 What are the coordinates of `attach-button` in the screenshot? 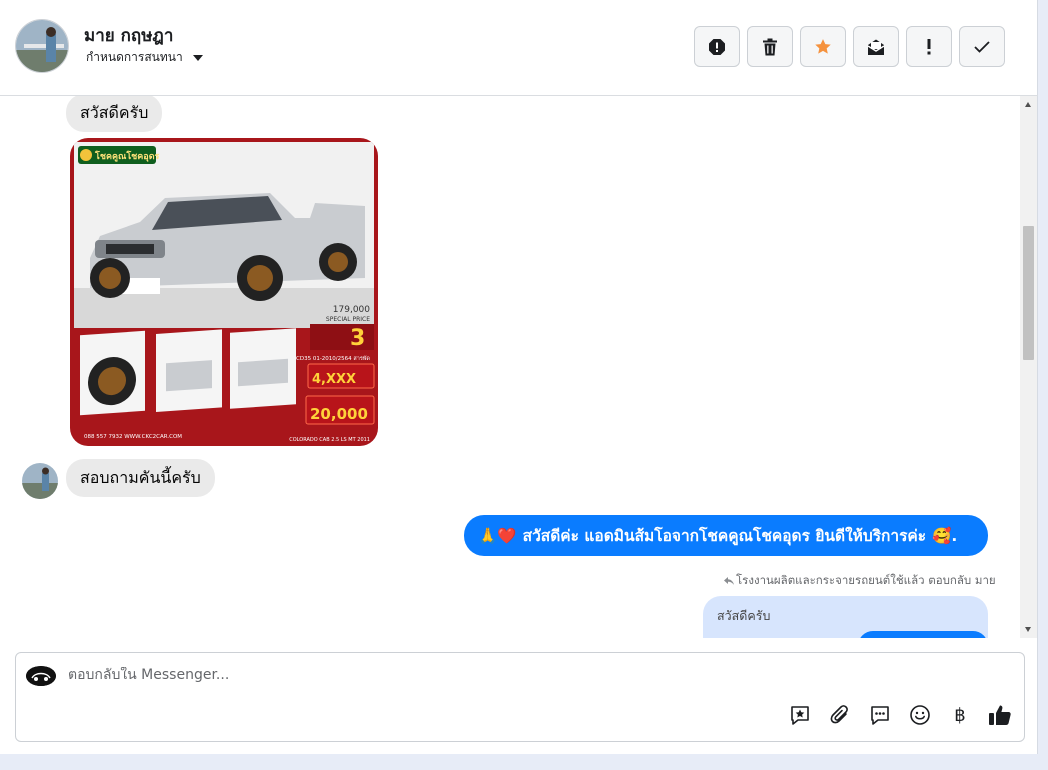 It's located at (840, 715).